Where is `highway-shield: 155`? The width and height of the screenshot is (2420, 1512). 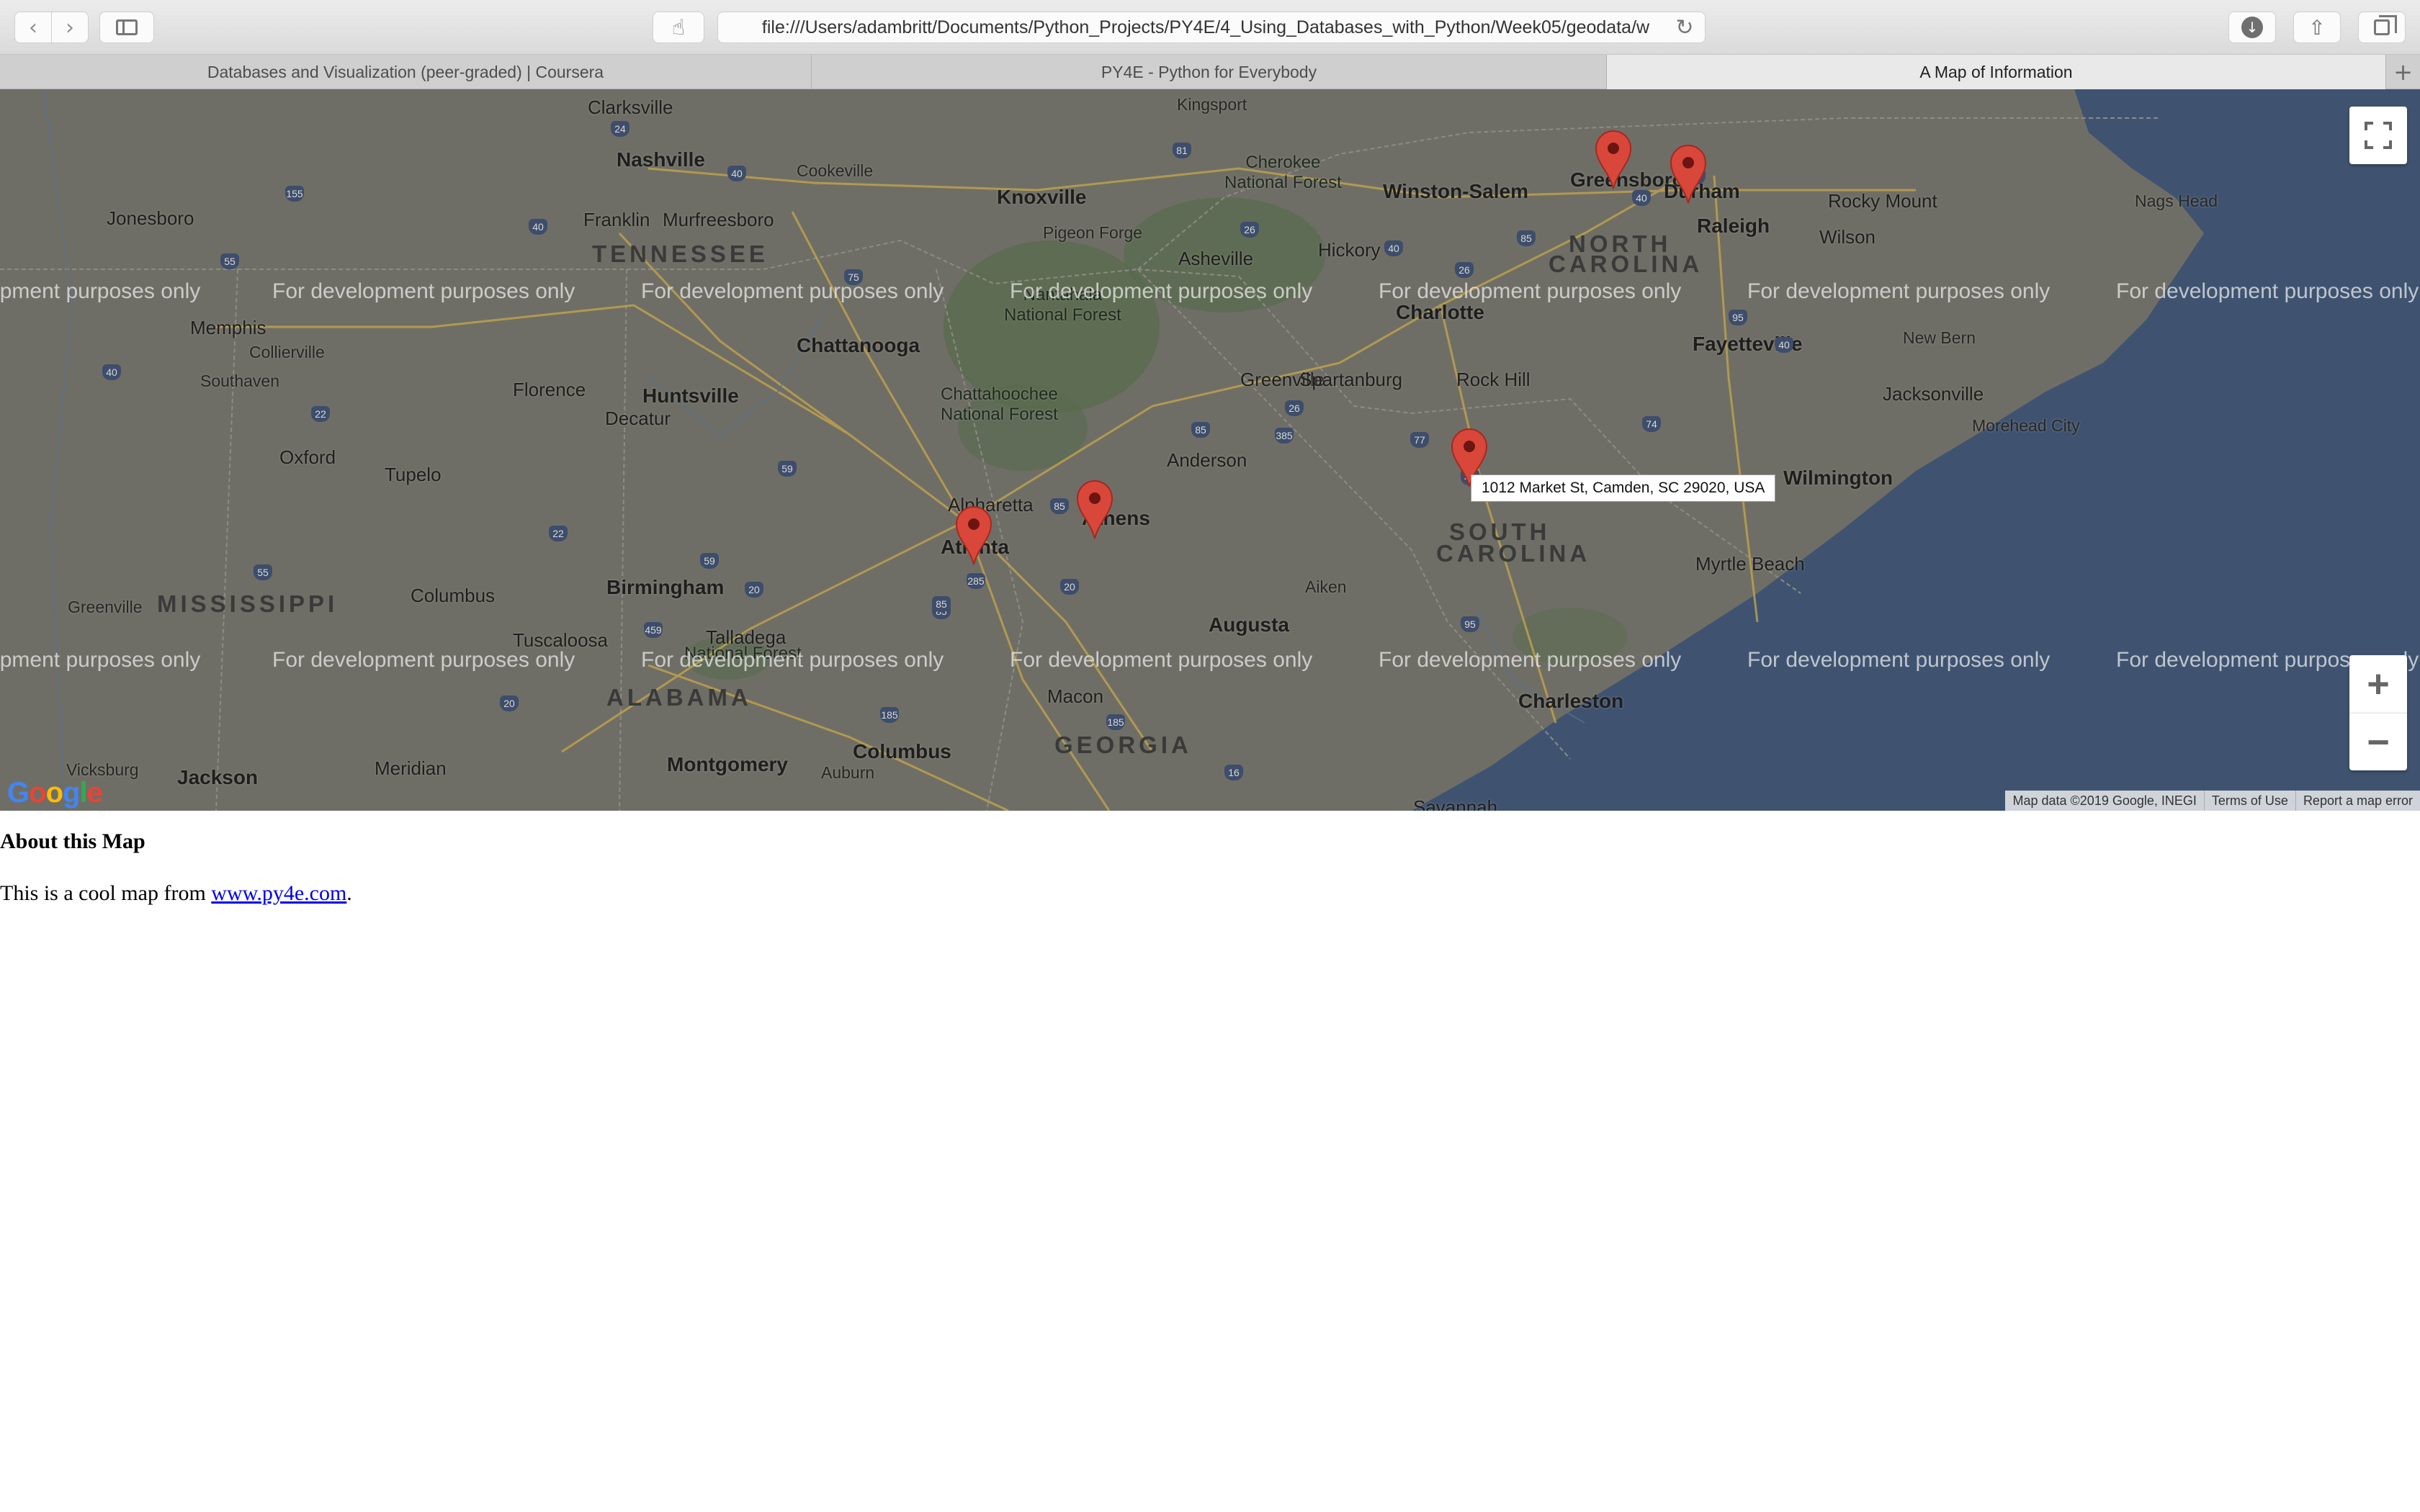 highway-shield: 155 is located at coordinates (294, 194).